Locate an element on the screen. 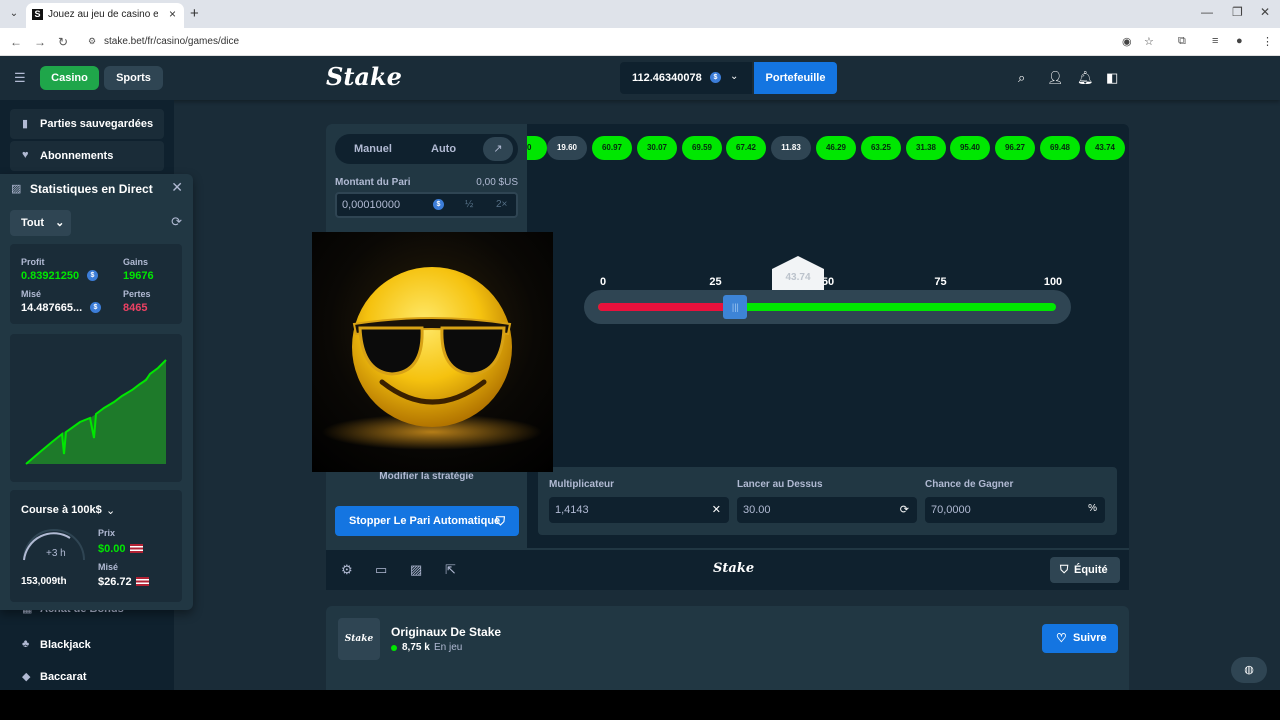 The image size is (1280, 720). half-button: ½ is located at coordinates (469, 204).